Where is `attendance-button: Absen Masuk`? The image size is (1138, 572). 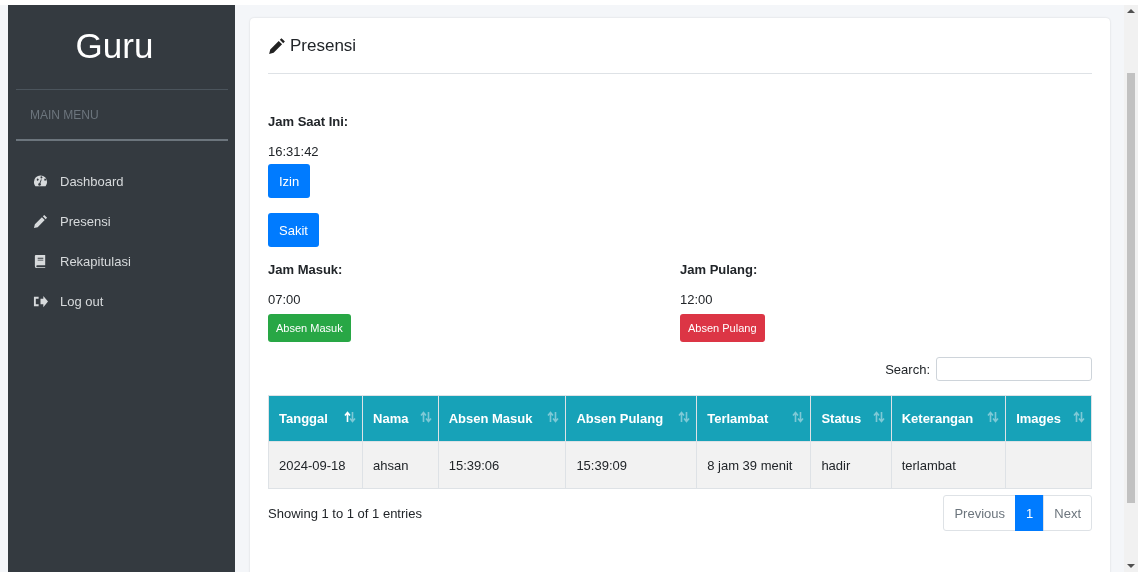 attendance-button: Absen Masuk is located at coordinates (309, 328).